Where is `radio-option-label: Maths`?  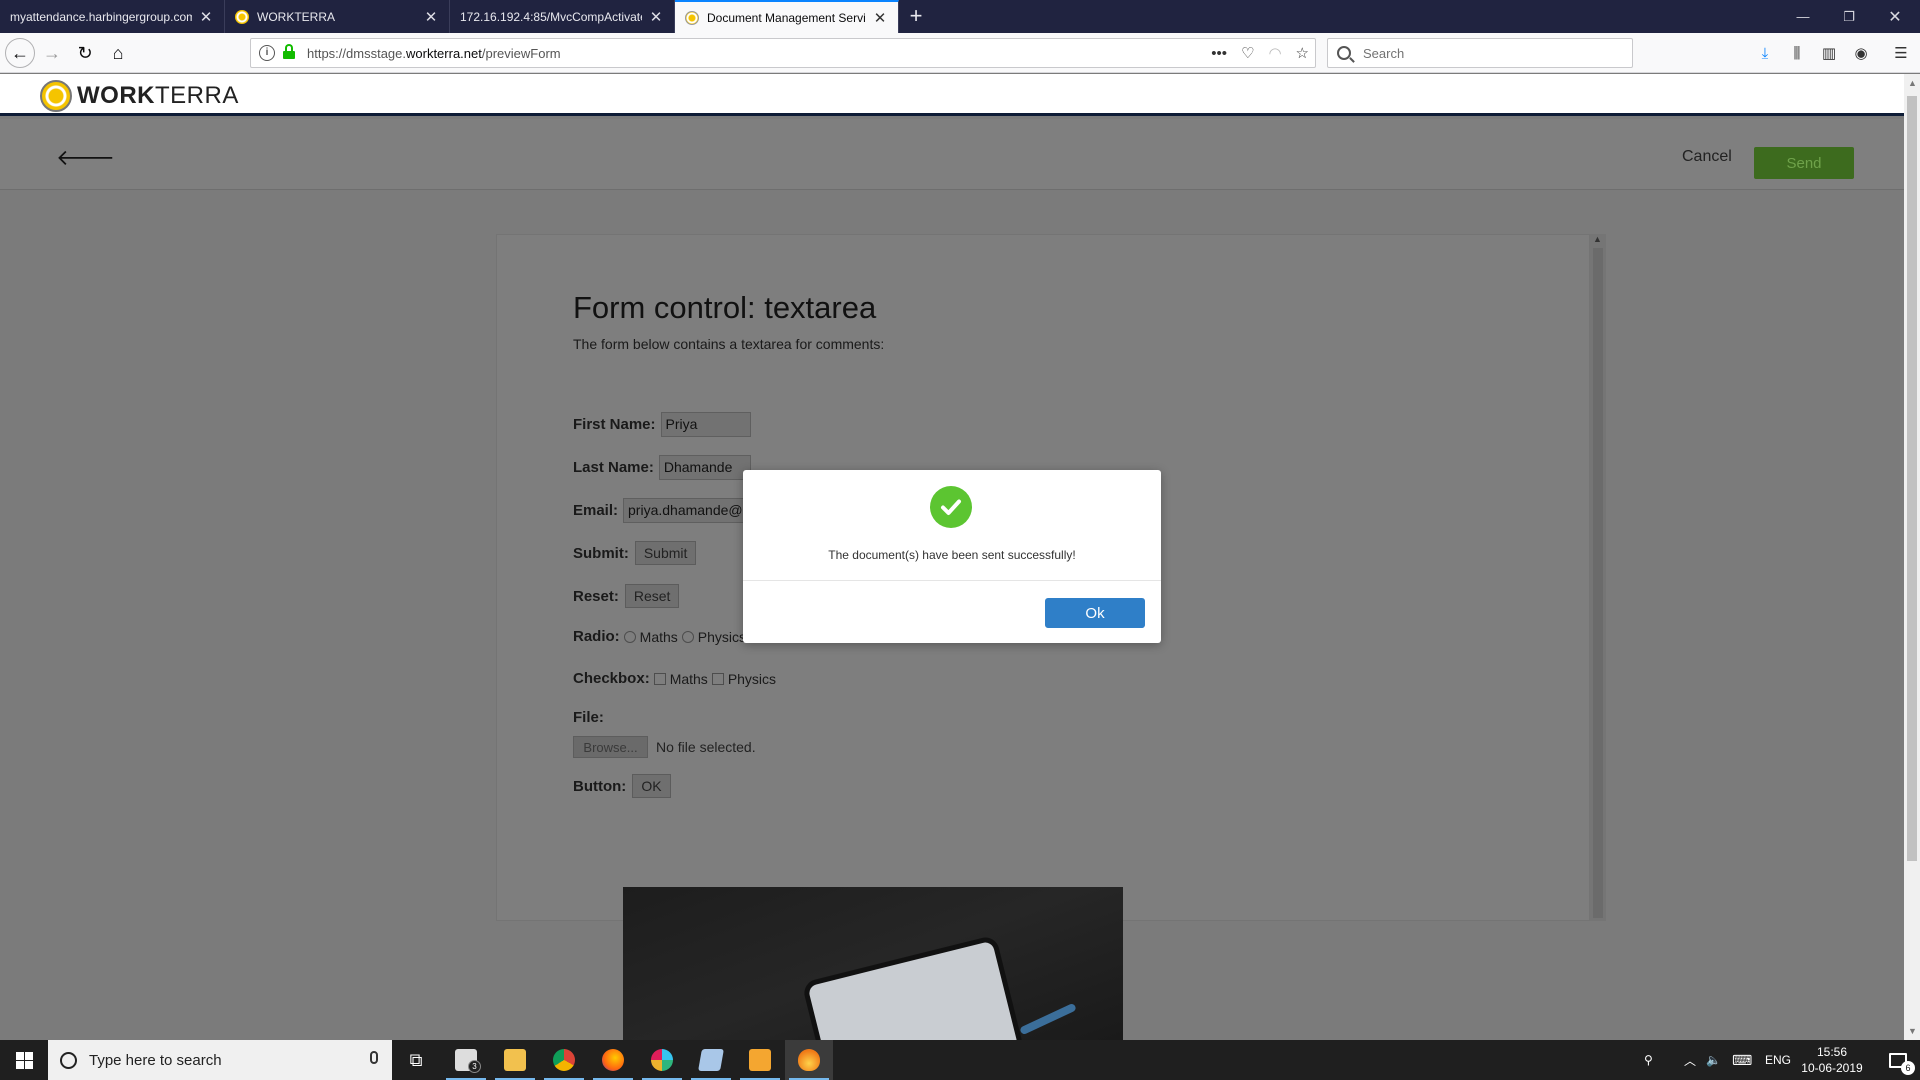
radio-option-label: Maths is located at coordinates (658, 636).